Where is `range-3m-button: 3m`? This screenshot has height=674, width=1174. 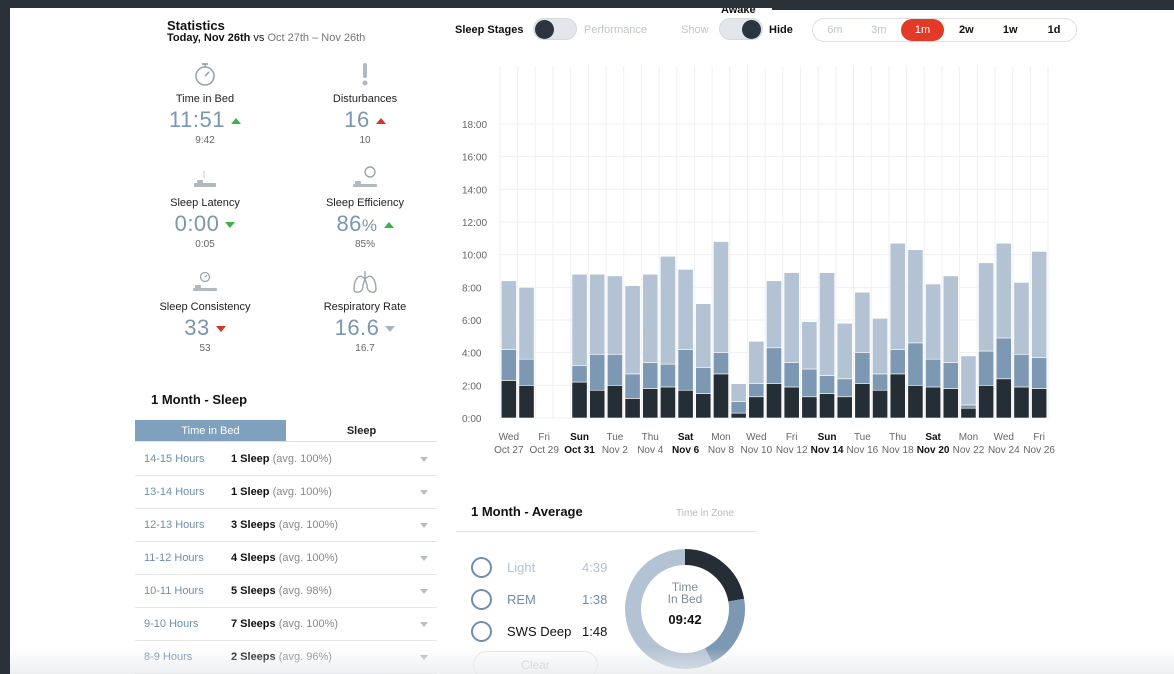 range-3m-button: 3m is located at coordinates (879, 30).